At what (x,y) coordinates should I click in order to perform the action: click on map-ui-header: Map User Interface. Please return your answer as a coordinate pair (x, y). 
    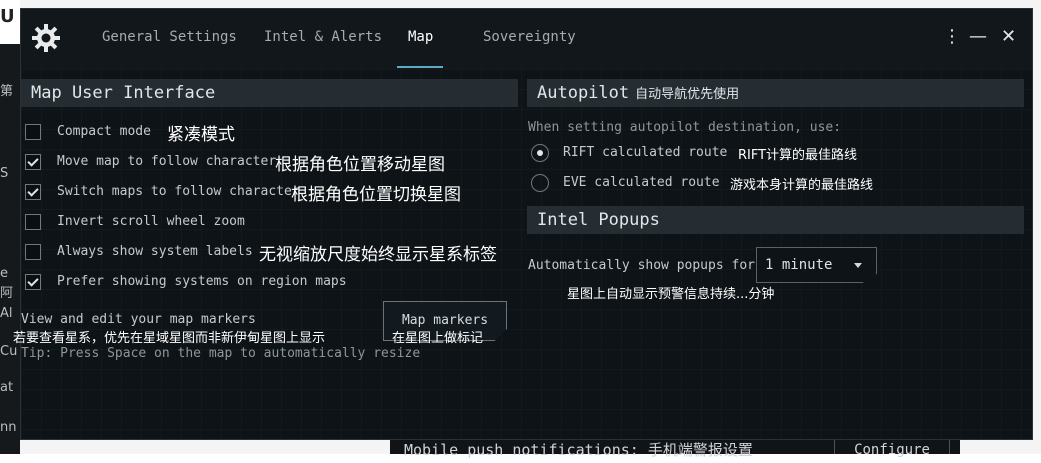
    Looking at the image, I should click on (269, 93).